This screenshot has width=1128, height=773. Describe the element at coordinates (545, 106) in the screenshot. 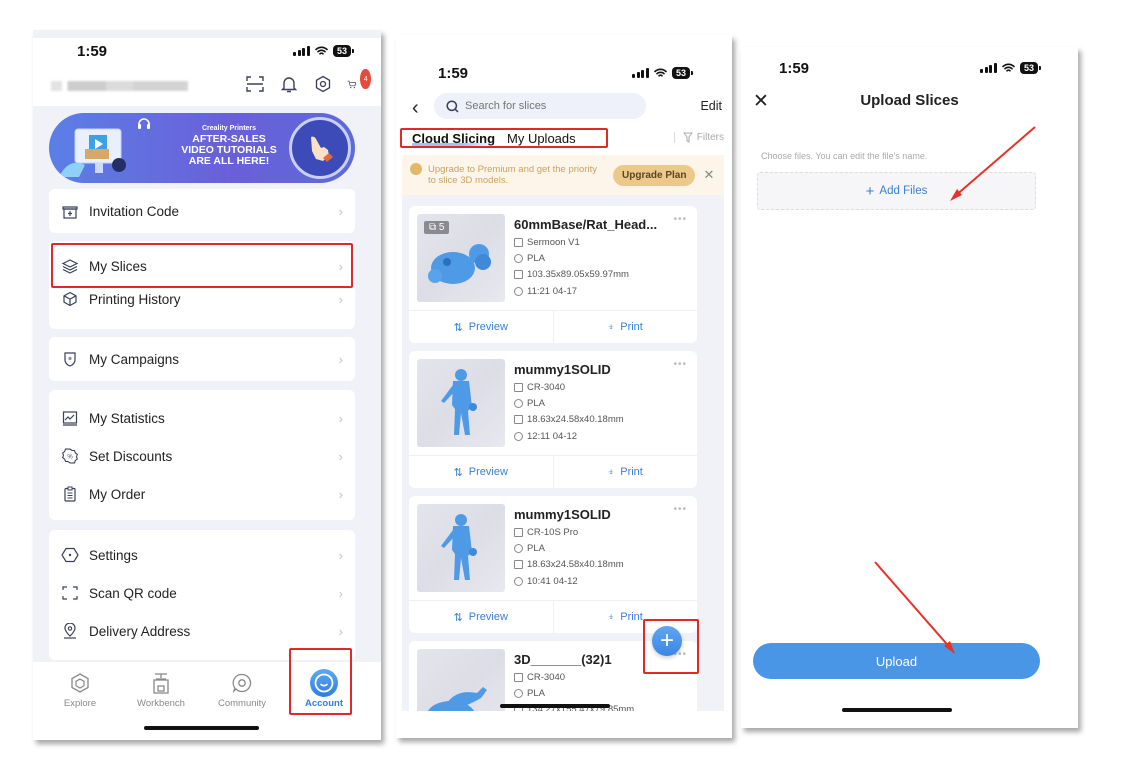

I see `search-input` at that location.